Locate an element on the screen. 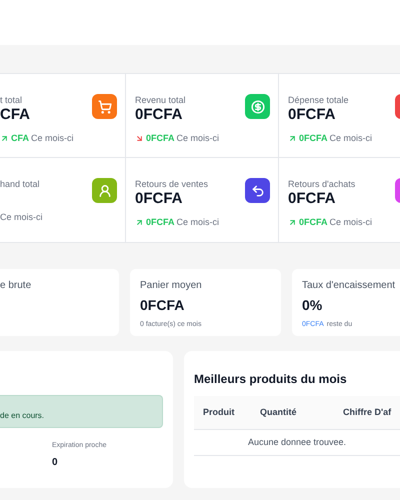 The width and height of the screenshot is (400, 500). trend-amount: CFA is located at coordinates (20, 138).